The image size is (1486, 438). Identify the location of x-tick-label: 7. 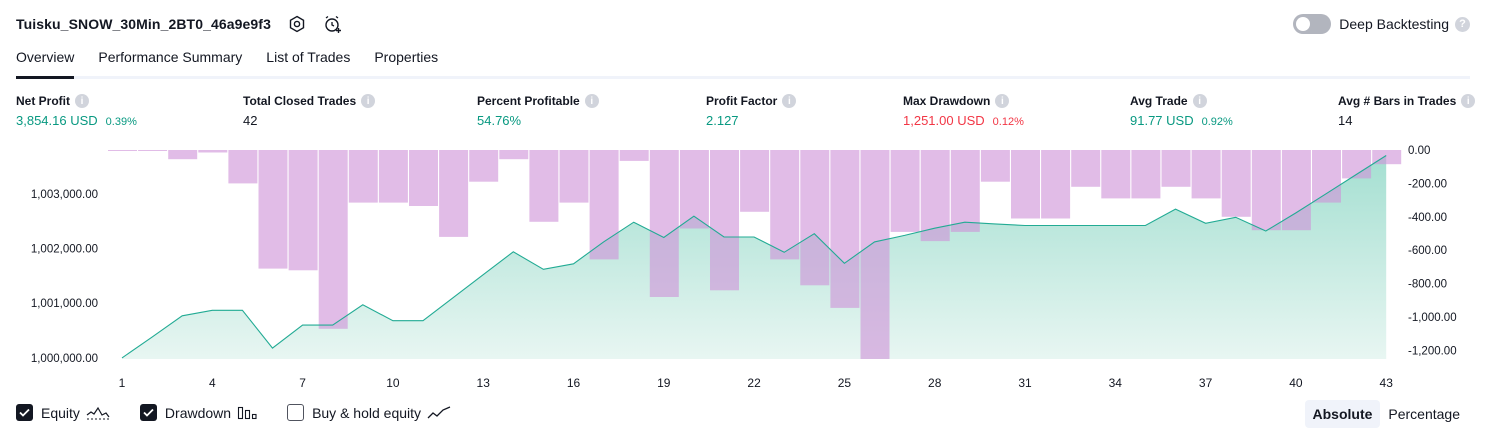
(302, 383).